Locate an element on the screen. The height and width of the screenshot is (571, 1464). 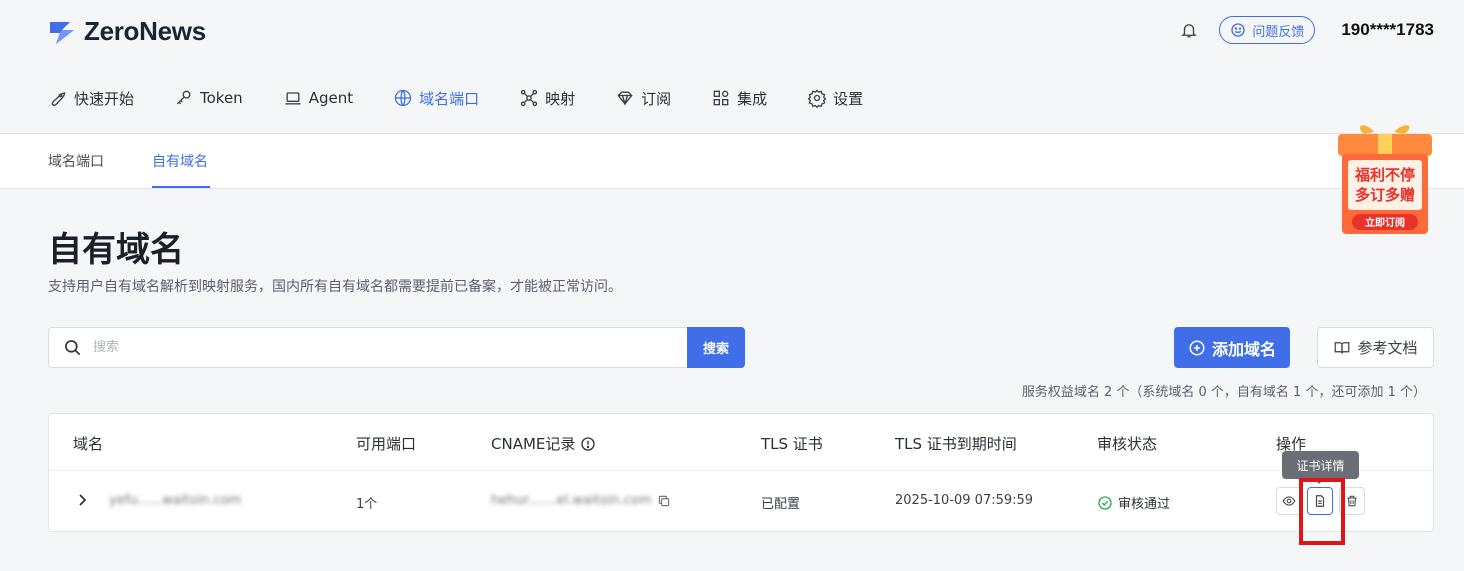
sub-tabs: 域名端口 自有域名 is located at coordinates (732, 162).